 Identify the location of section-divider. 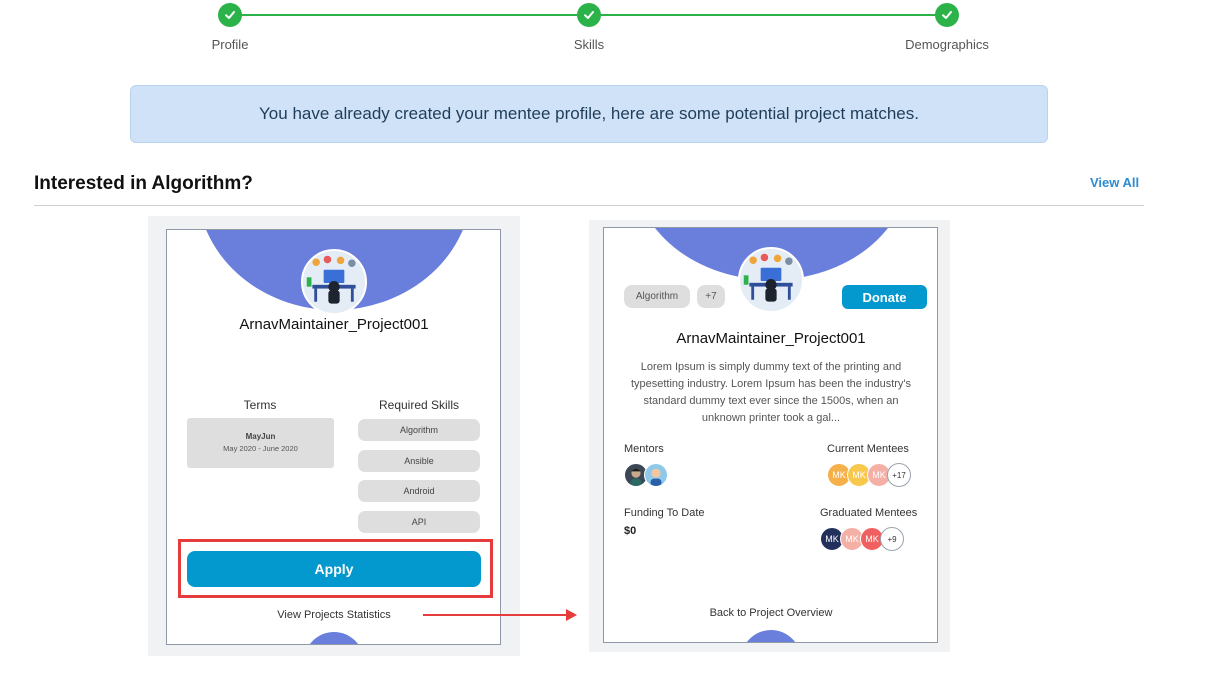
(589, 205).